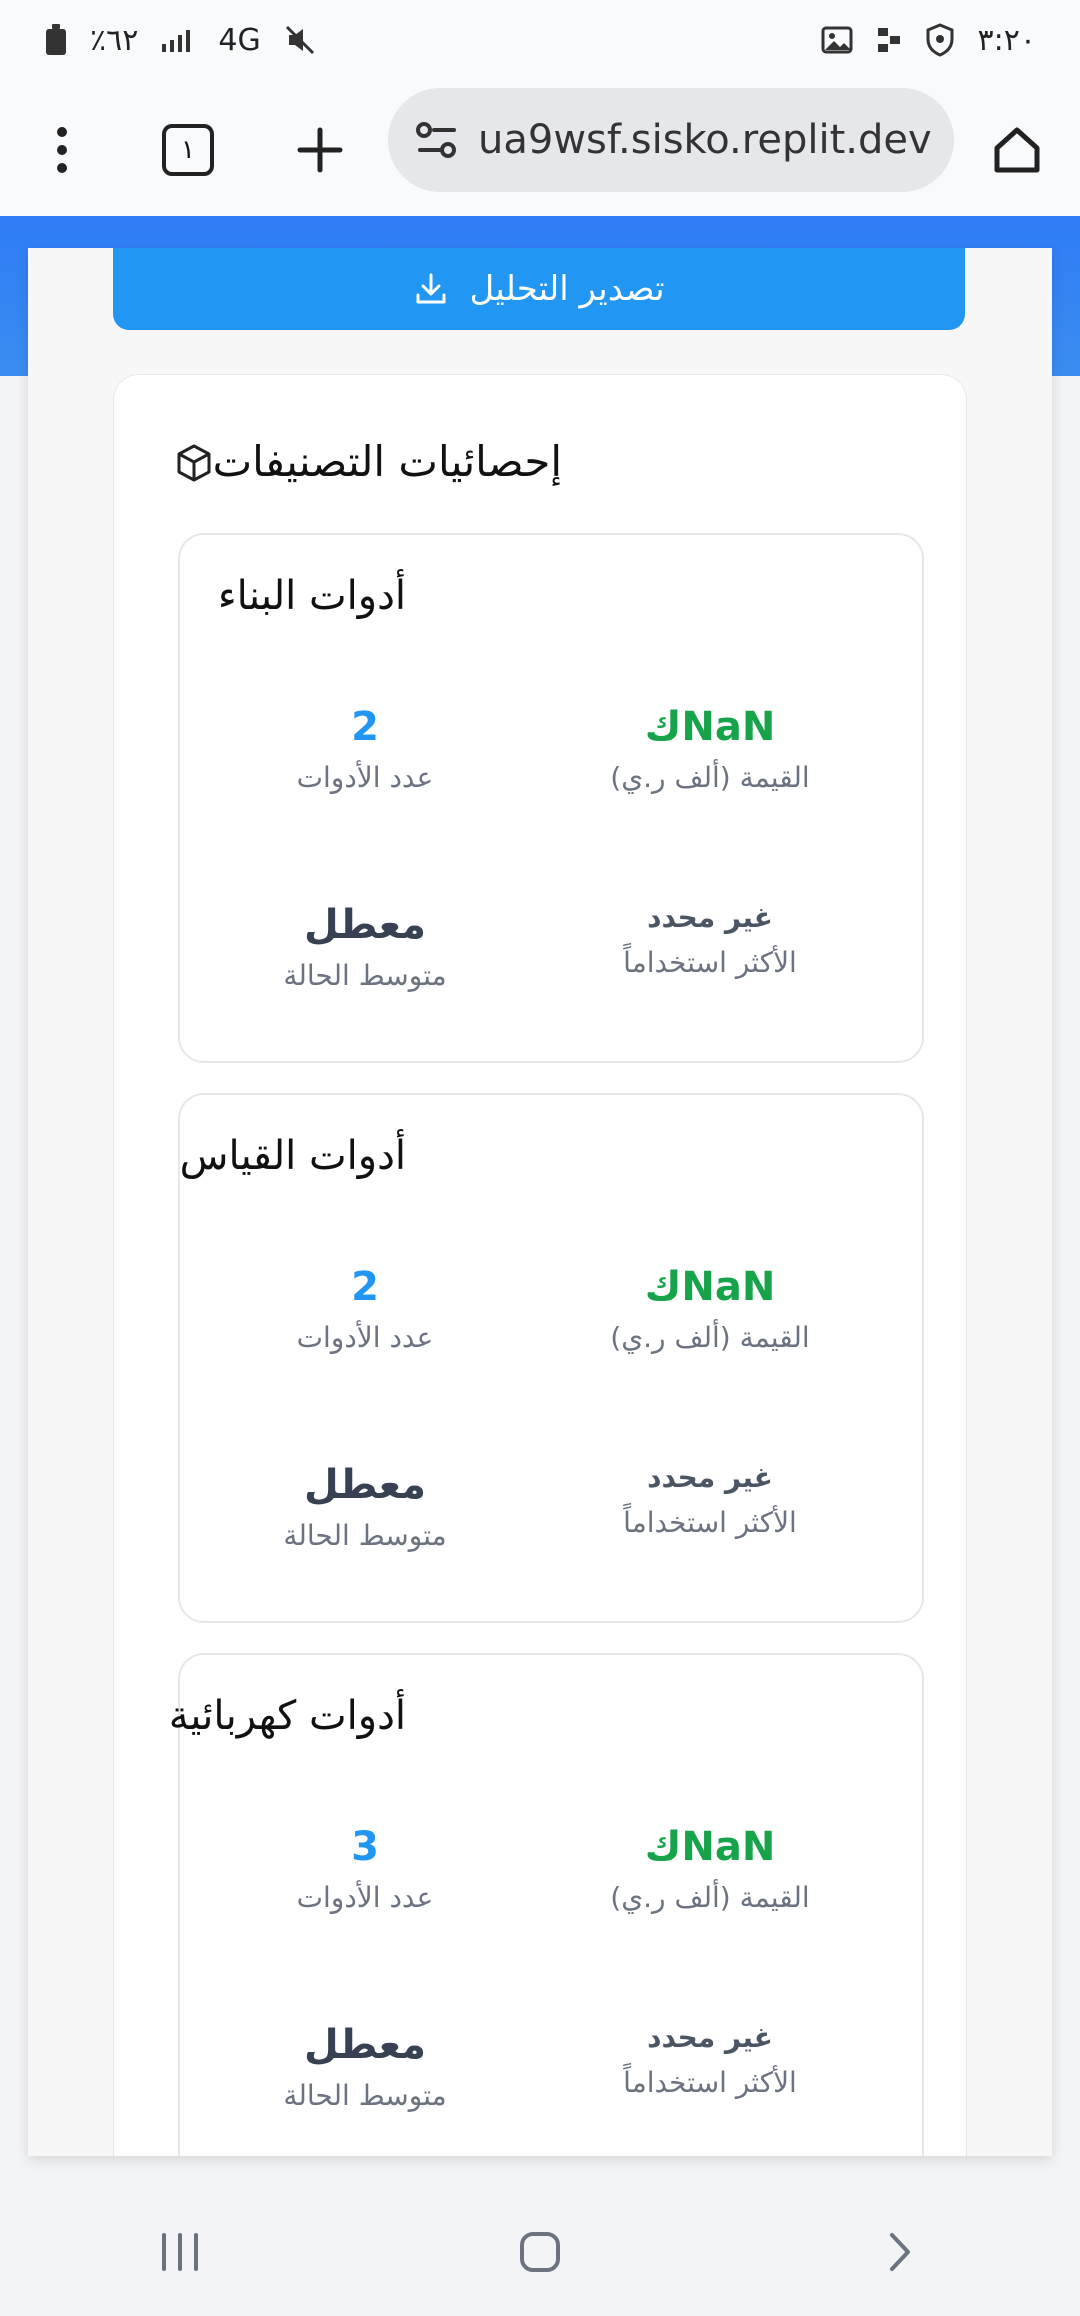 This screenshot has width=1080, height=2316. What do you see at coordinates (194, 463) in the screenshot?
I see `cube-icon` at bounding box center [194, 463].